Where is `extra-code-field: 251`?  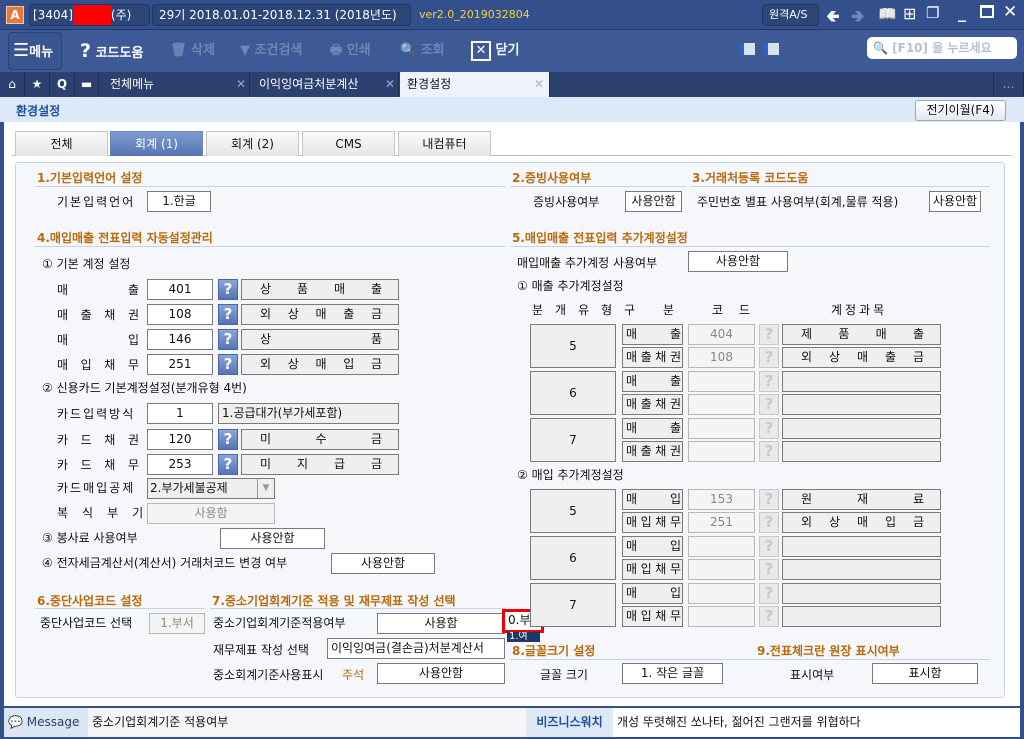
extra-code-field: 251 is located at coordinates (721, 522).